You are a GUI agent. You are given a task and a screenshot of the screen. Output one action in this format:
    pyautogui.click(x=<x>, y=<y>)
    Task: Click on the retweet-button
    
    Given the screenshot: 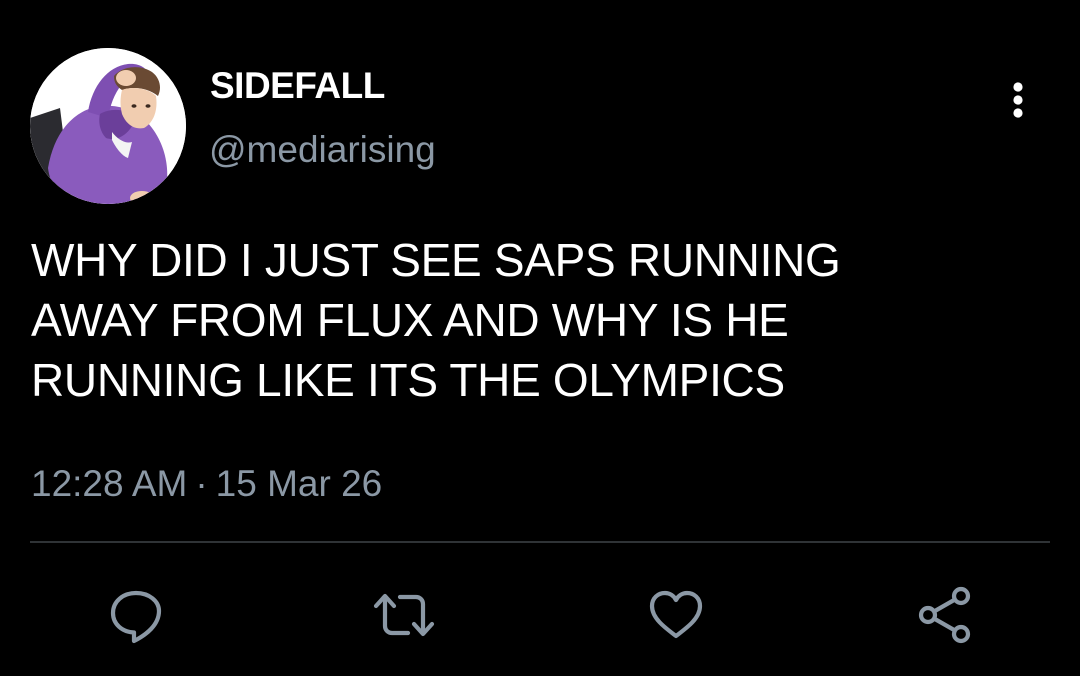 What is the action you would take?
    pyautogui.click(x=404, y=615)
    